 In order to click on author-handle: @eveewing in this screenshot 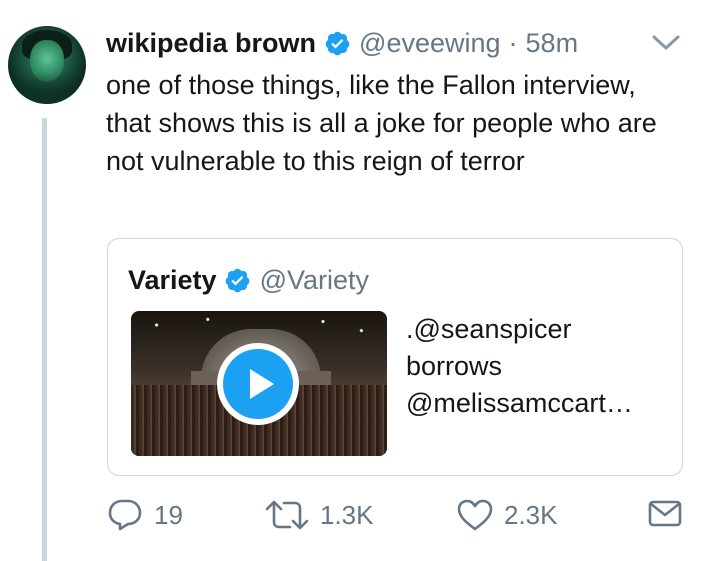, I will do `click(430, 43)`.